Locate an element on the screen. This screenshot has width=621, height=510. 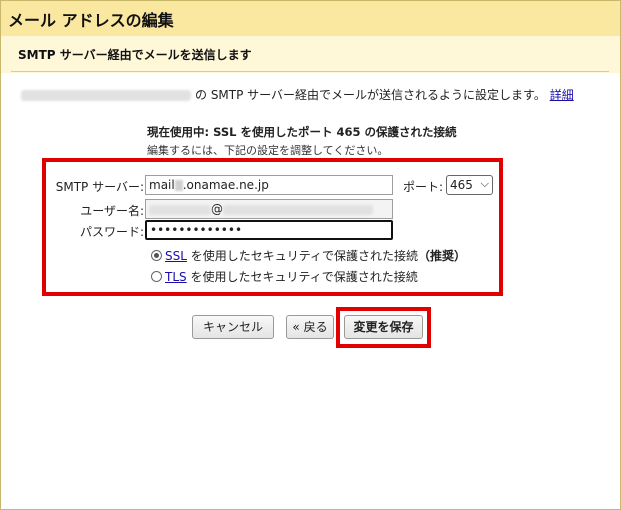
username-input: @ is located at coordinates (269, 209).